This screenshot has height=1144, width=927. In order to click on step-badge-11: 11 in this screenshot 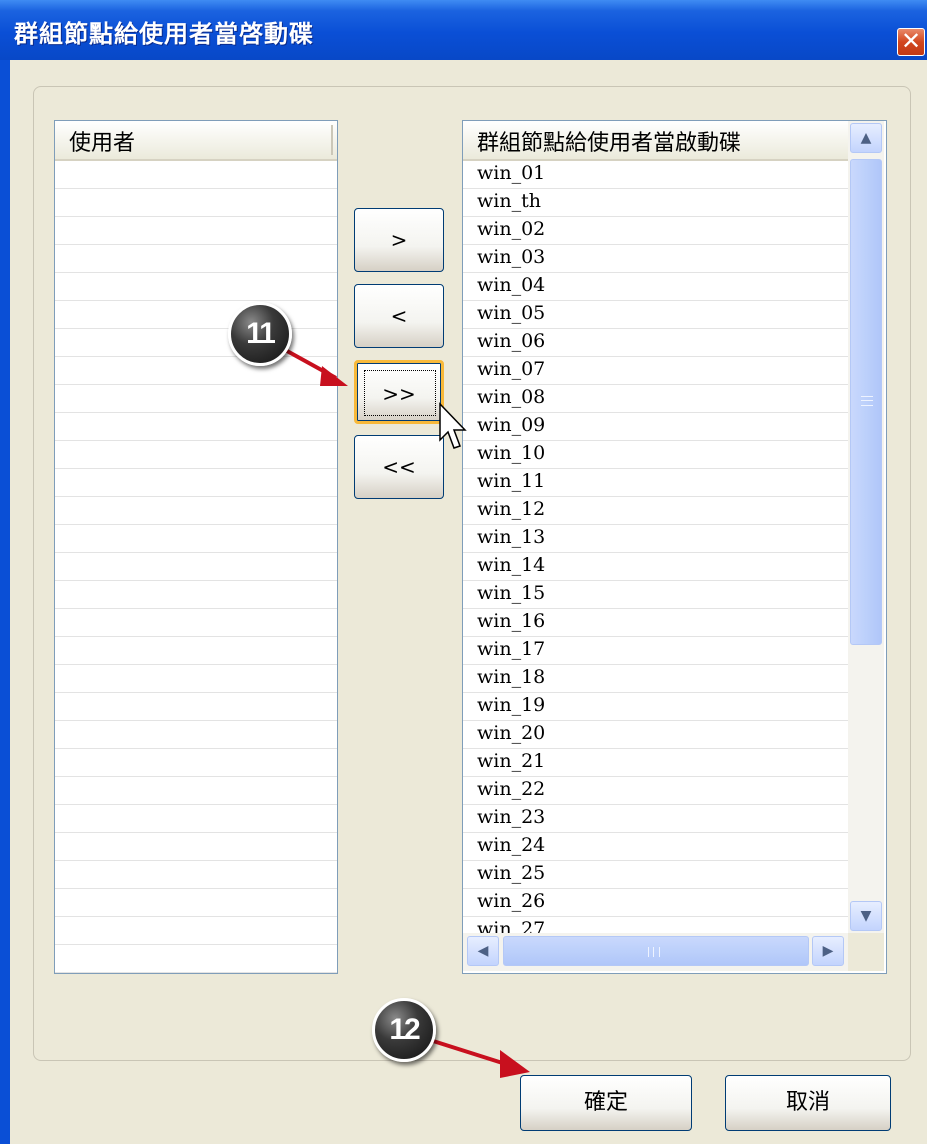, I will do `click(260, 334)`.